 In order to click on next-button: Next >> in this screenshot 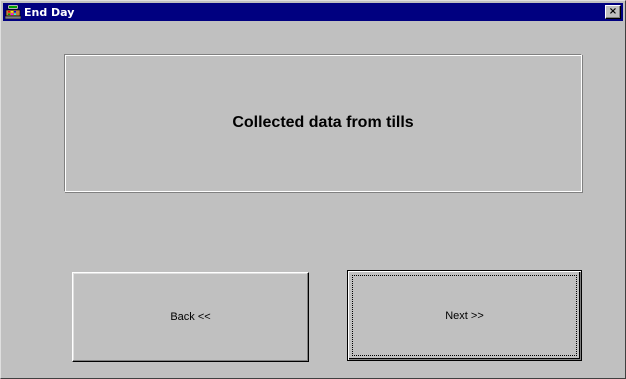, I will do `click(464, 315)`.